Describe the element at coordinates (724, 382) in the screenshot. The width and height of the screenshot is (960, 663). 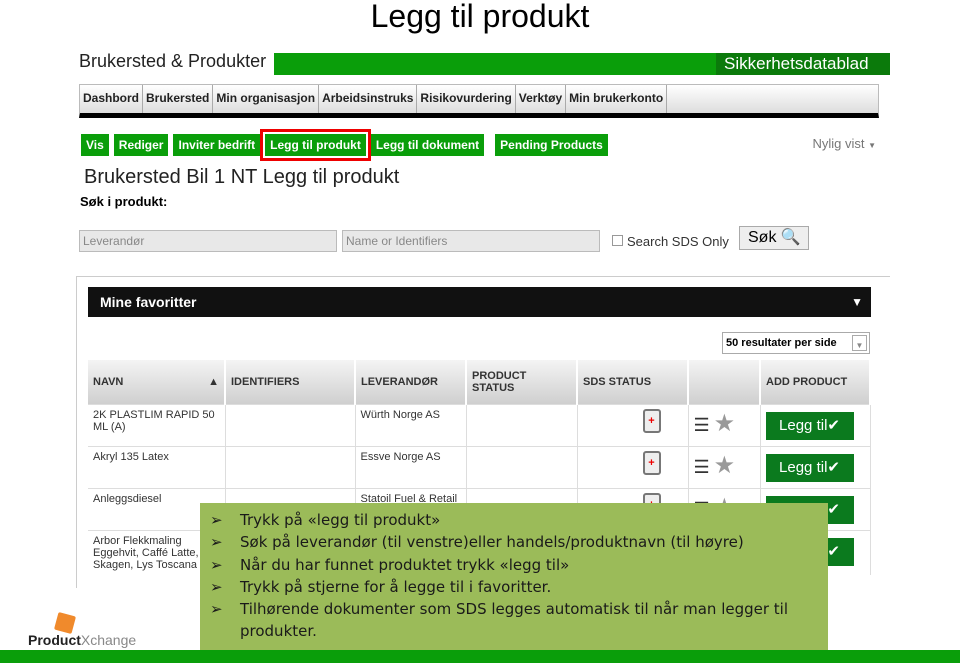
I see `col-actions` at that location.